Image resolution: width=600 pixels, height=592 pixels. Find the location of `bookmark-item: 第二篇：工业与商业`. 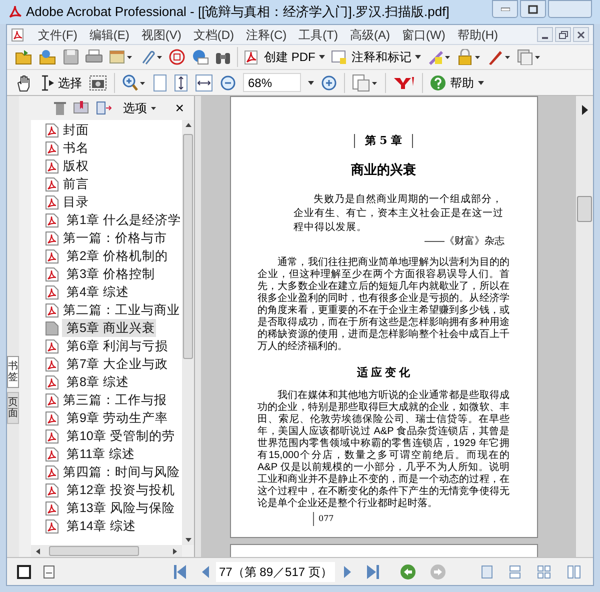

bookmark-item: 第二篇：工业与商业 is located at coordinates (121, 310).